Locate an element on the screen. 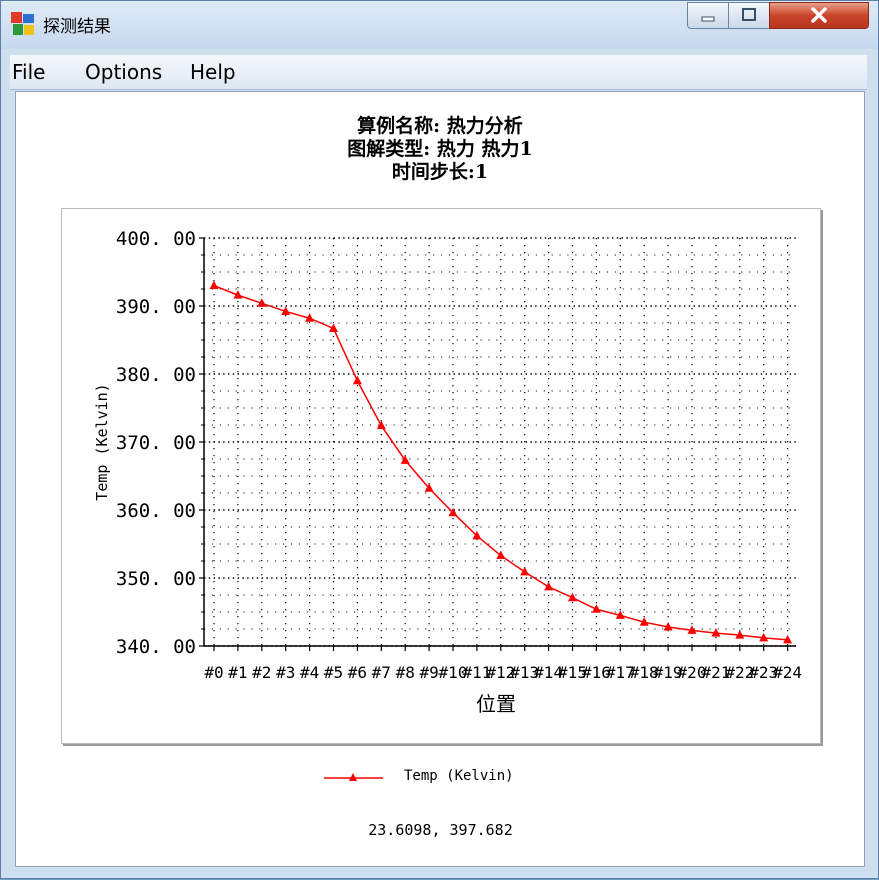 This screenshot has width=879, height=880. close-icon is located at coordinates (819, 15).